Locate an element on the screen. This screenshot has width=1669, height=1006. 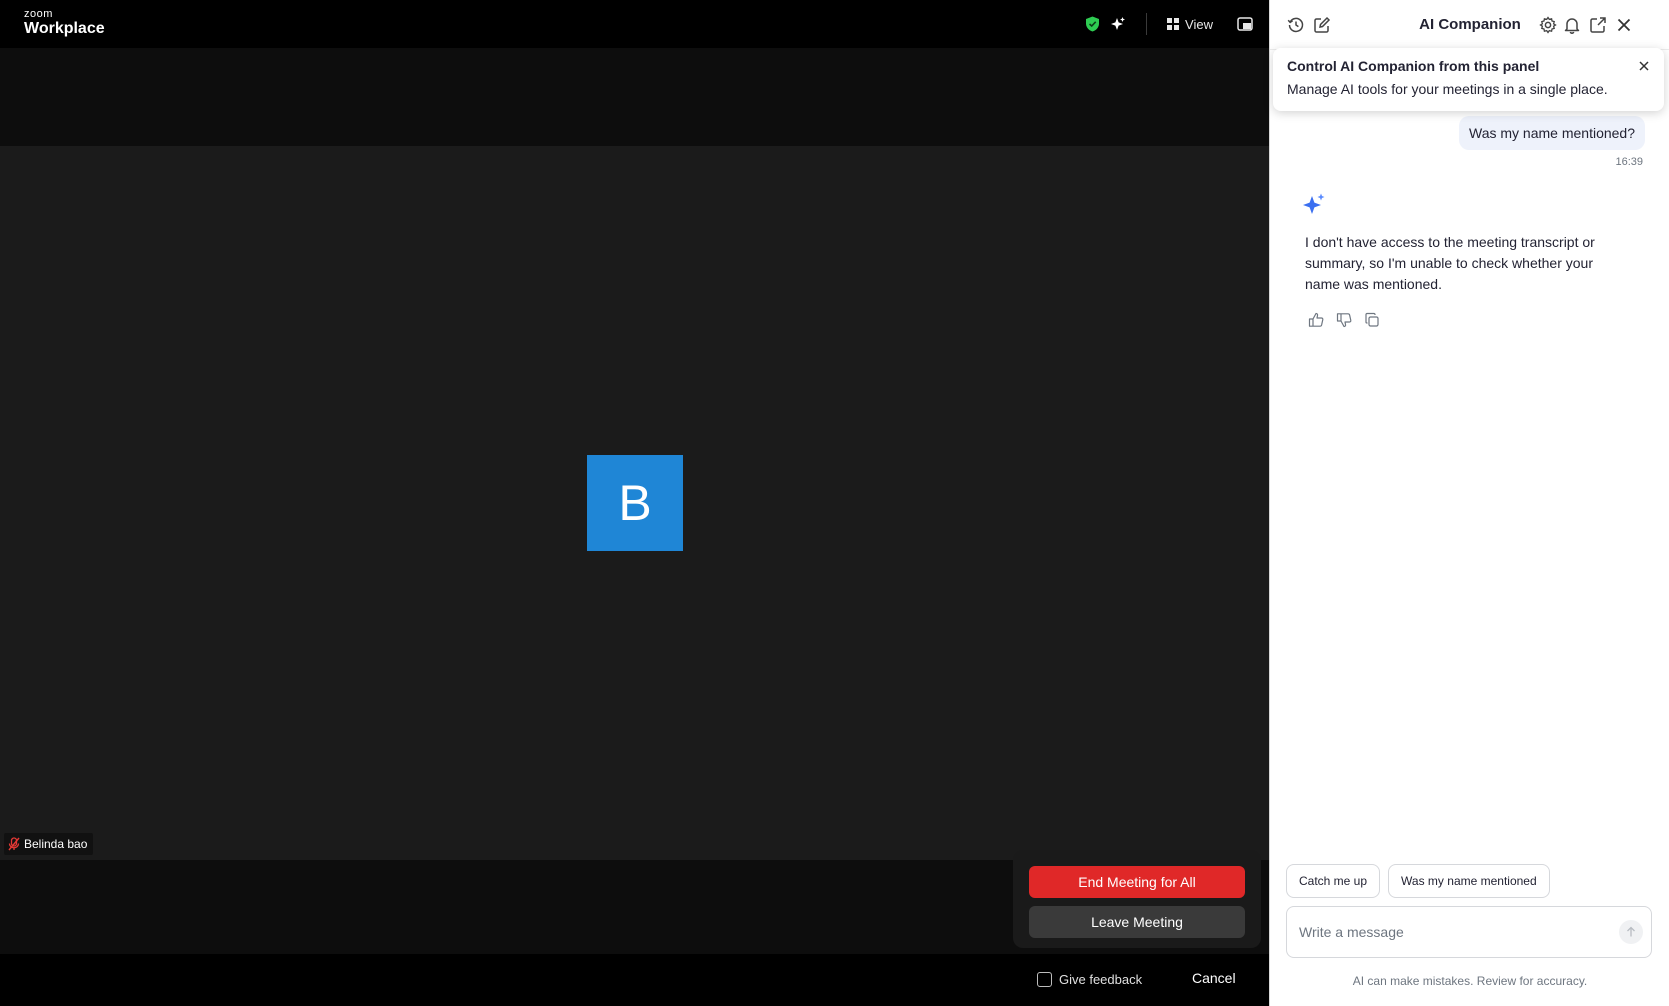
tooltip-title: Control AI Companion from this panel is located at coordinates (1413, 66).